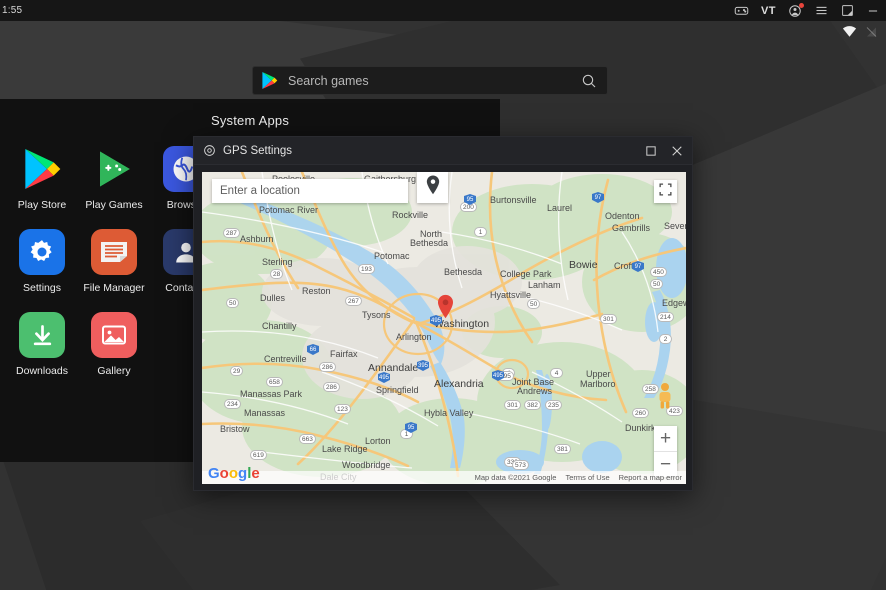 The image size is (886, 590). What do you see at coordinates (821, 10) in the screenshot?
I see `menu-icon` at bounding box center [821, 10].